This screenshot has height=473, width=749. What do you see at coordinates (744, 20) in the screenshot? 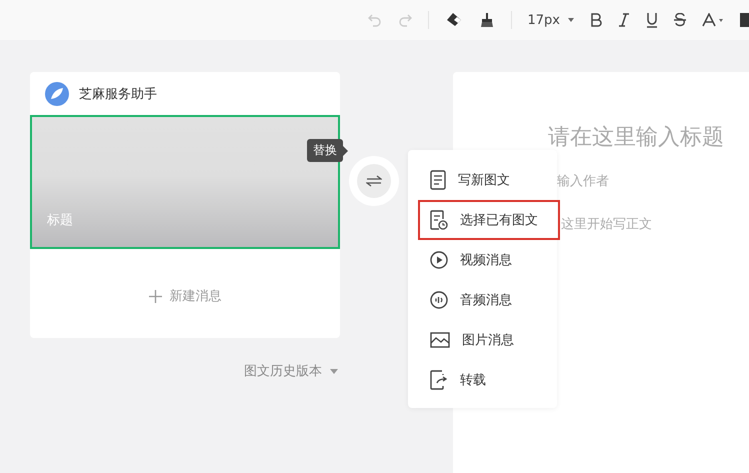
I see `background-color-icon` at bounding box center [744, 20].